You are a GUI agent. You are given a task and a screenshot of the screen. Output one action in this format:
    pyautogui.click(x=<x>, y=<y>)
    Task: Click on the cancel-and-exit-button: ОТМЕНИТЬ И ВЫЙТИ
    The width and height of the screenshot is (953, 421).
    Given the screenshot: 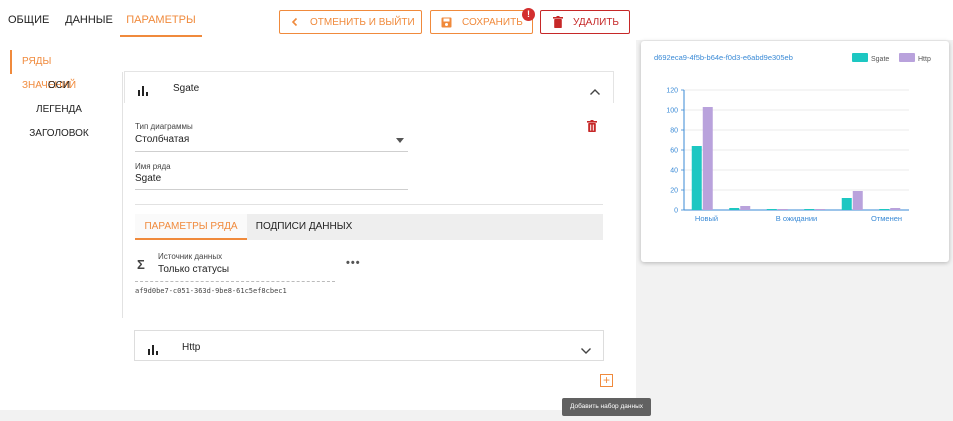 What is the action you would take?
    pyautogui.click(x=350, y=22)
    